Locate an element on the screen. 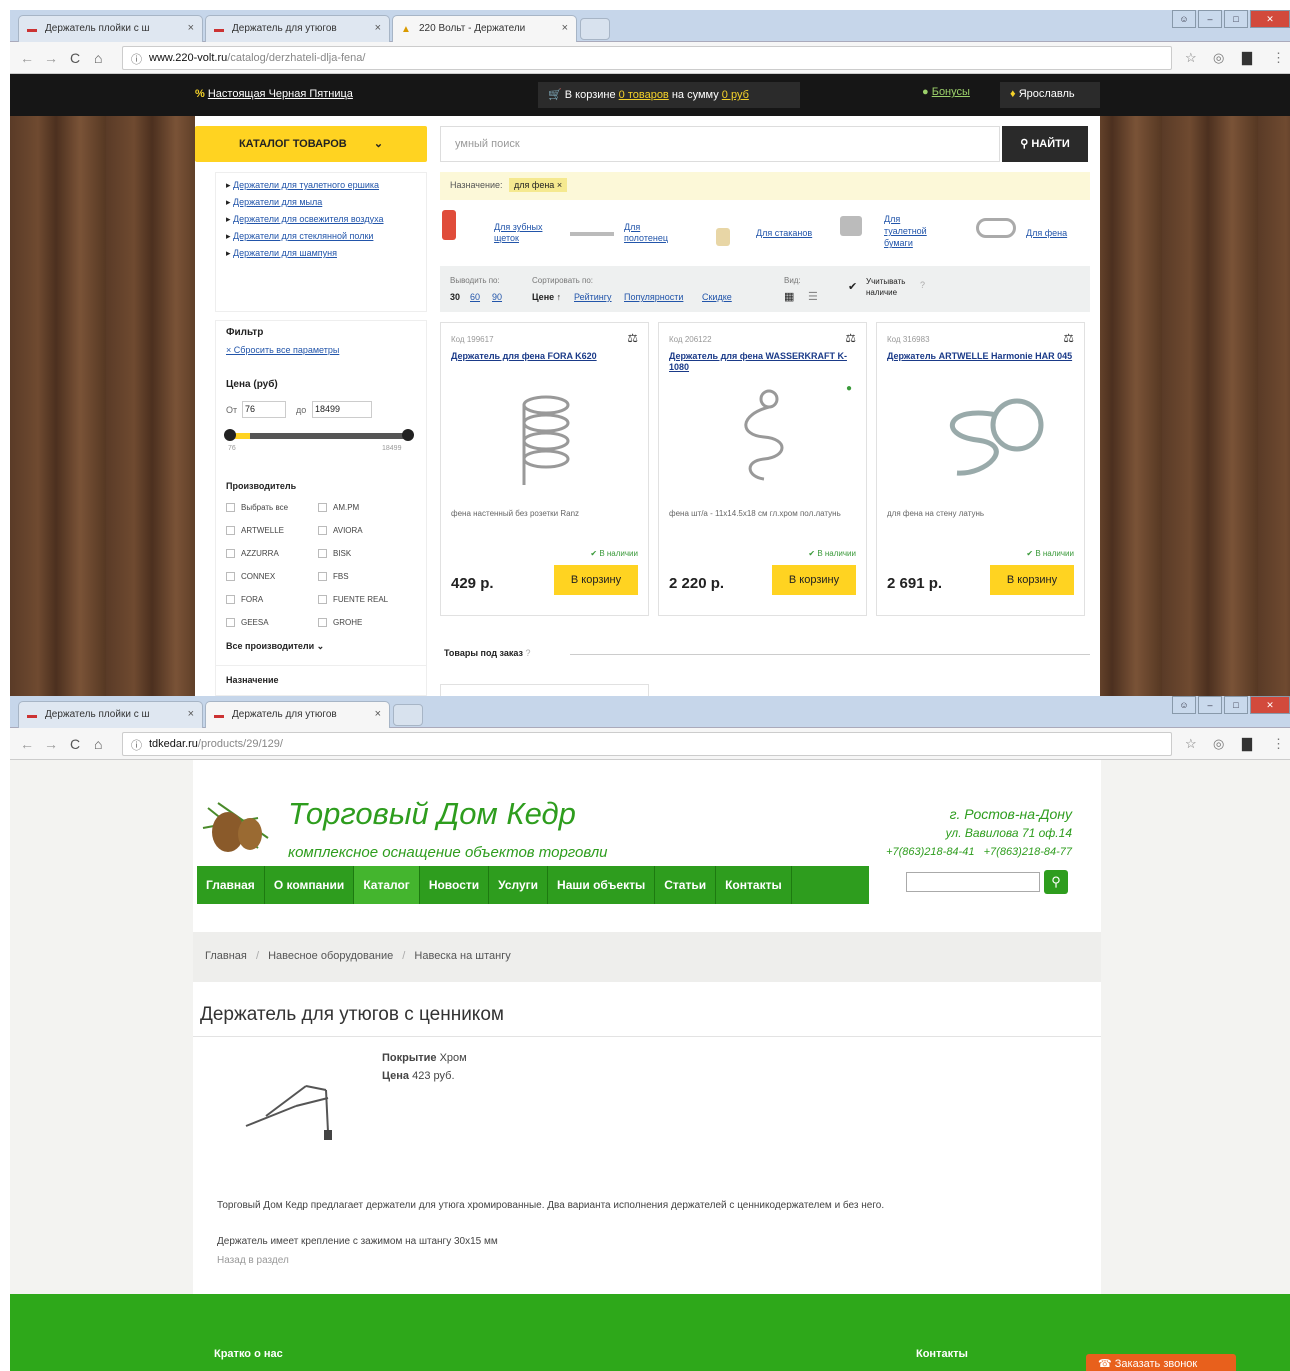 The width and height of the screenshot is (1290, 1371). price-from-input: 76 is located at coordinates (264, 409).